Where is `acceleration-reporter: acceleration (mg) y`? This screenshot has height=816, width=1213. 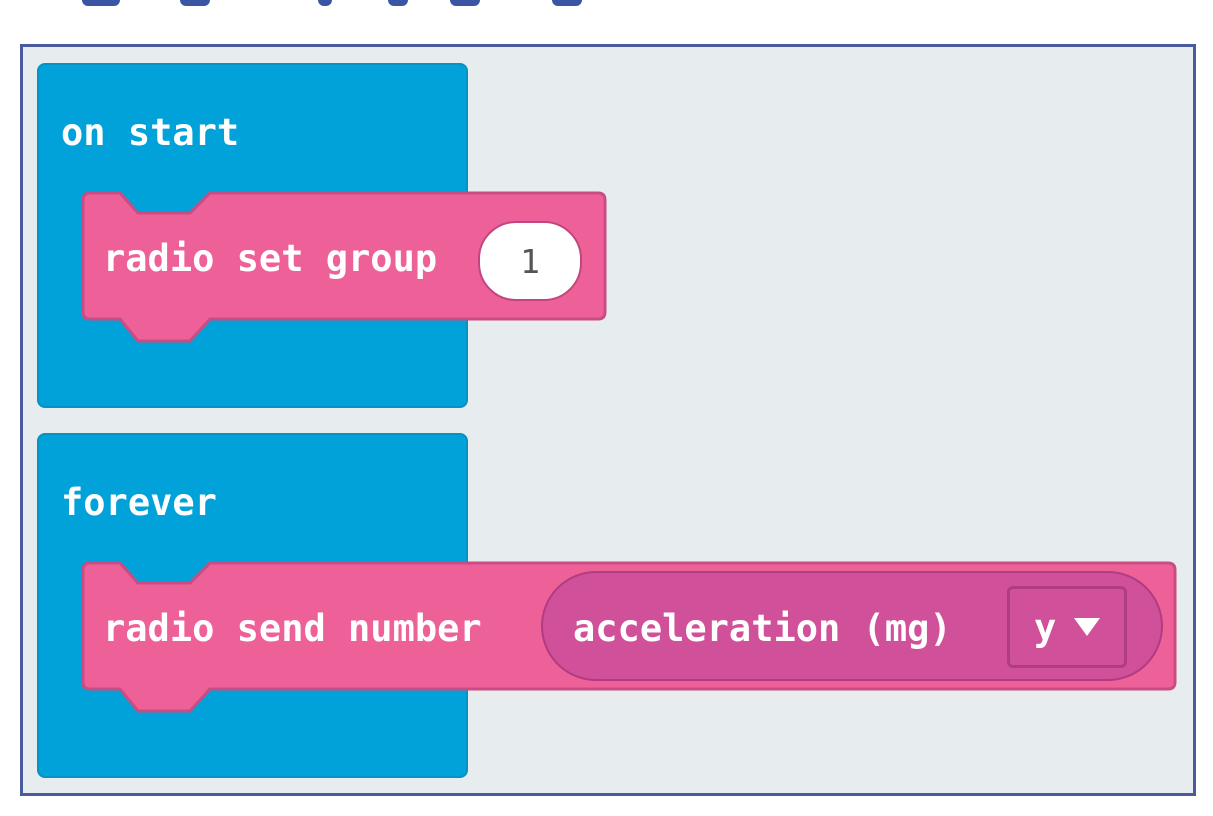 acceleration-reporter: acceleration (mg) y is located at coordinates (852, 626).